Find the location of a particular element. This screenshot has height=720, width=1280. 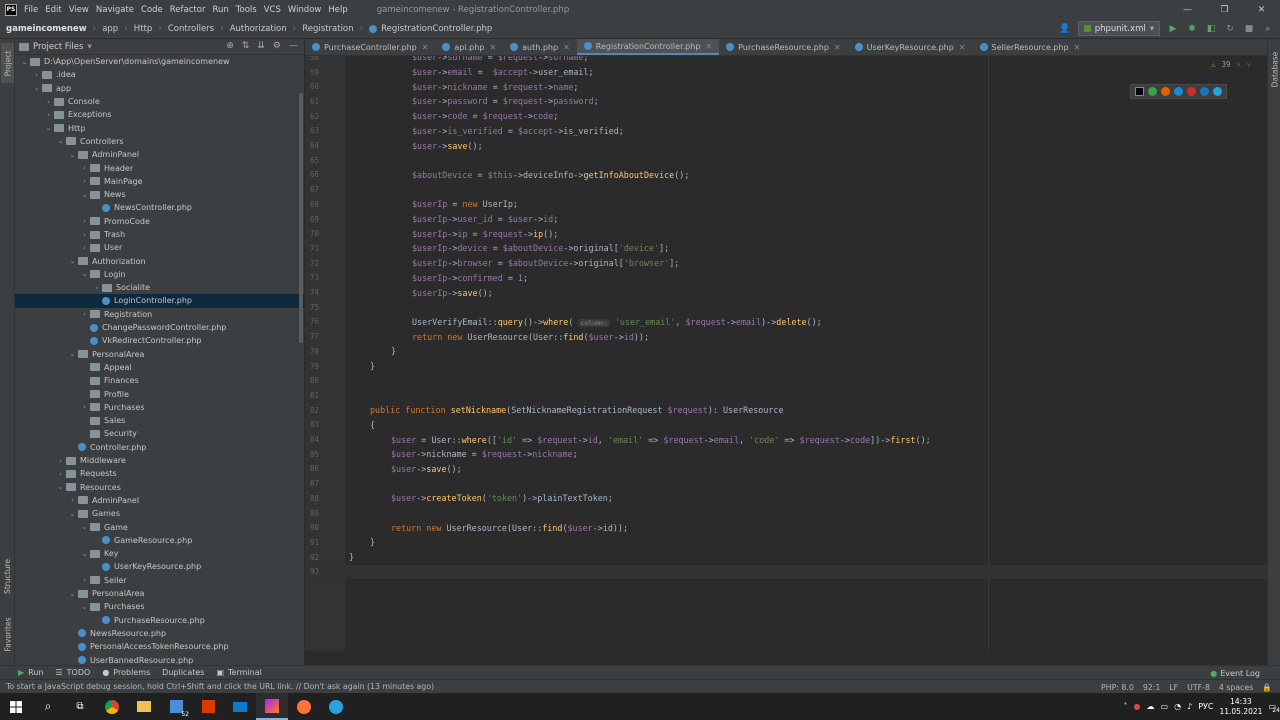

language-indicator: РУС is located at coordinates (1205, 706).